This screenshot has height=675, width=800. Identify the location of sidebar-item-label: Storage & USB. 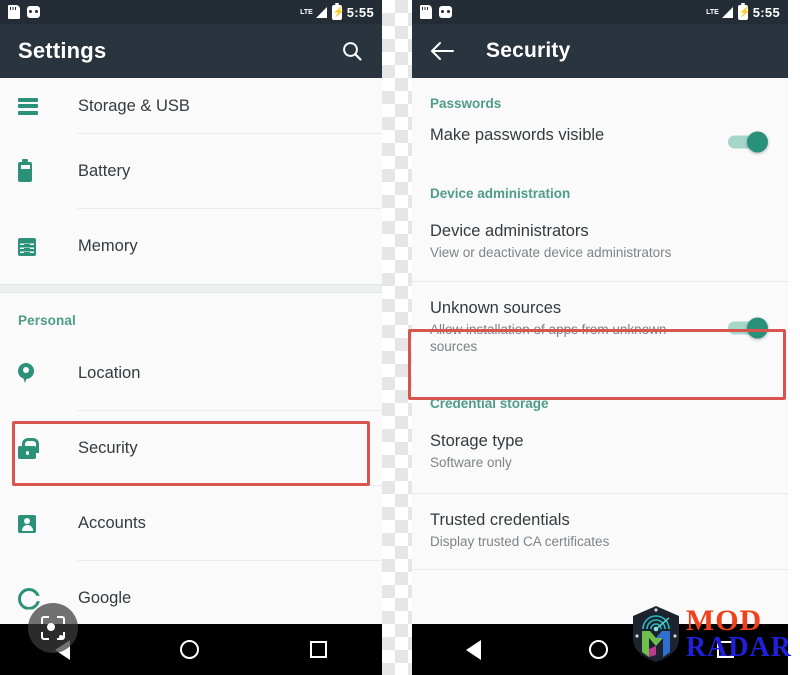
(134, 105).